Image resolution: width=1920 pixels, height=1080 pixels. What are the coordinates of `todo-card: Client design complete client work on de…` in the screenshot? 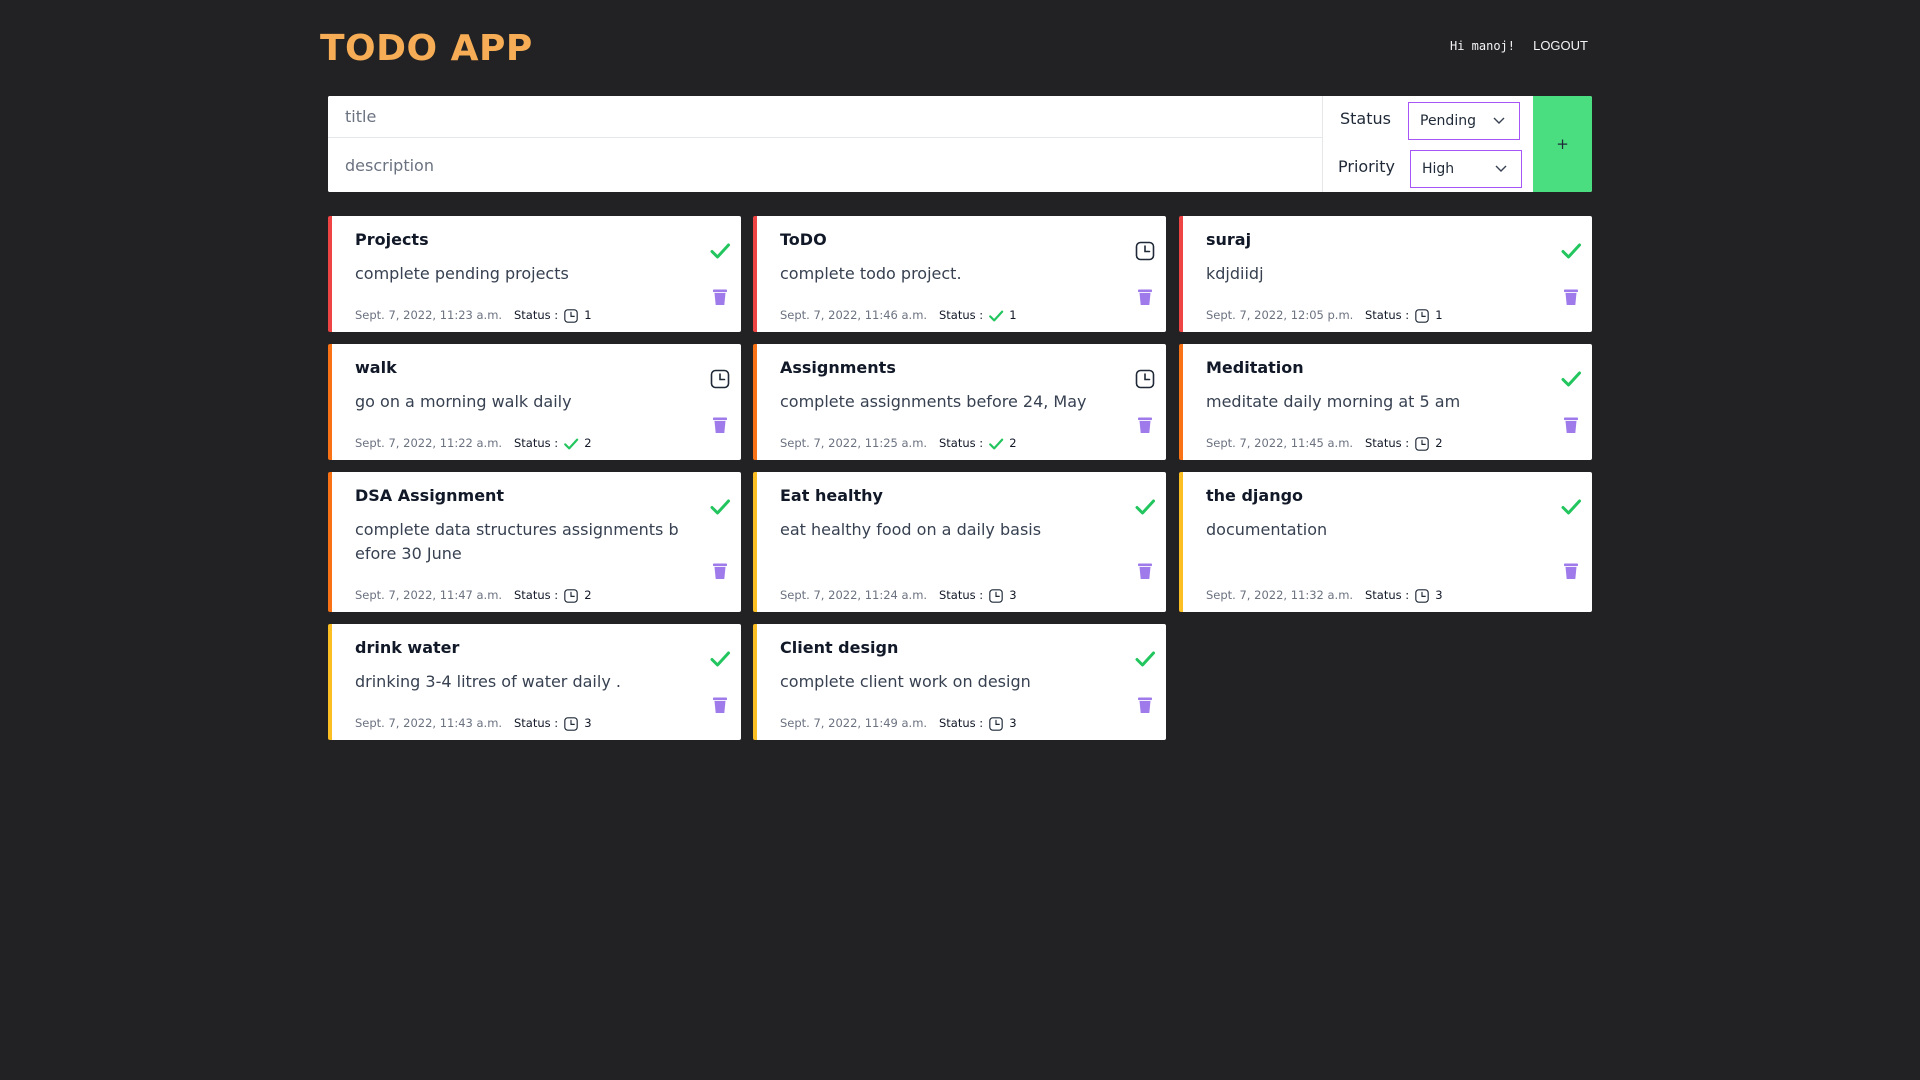 It's located at (959, 682).